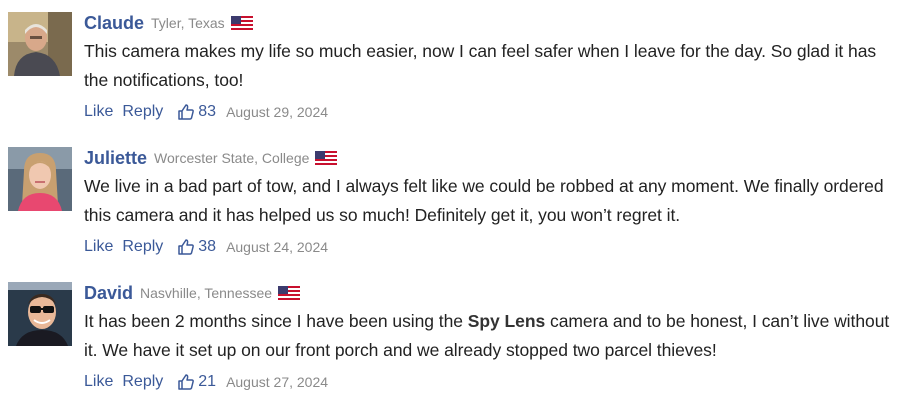  Describe the element at coordinates (206, 293) in the screenshot. I see `commenter-location: Nasvhille, Tennessee` at that location.